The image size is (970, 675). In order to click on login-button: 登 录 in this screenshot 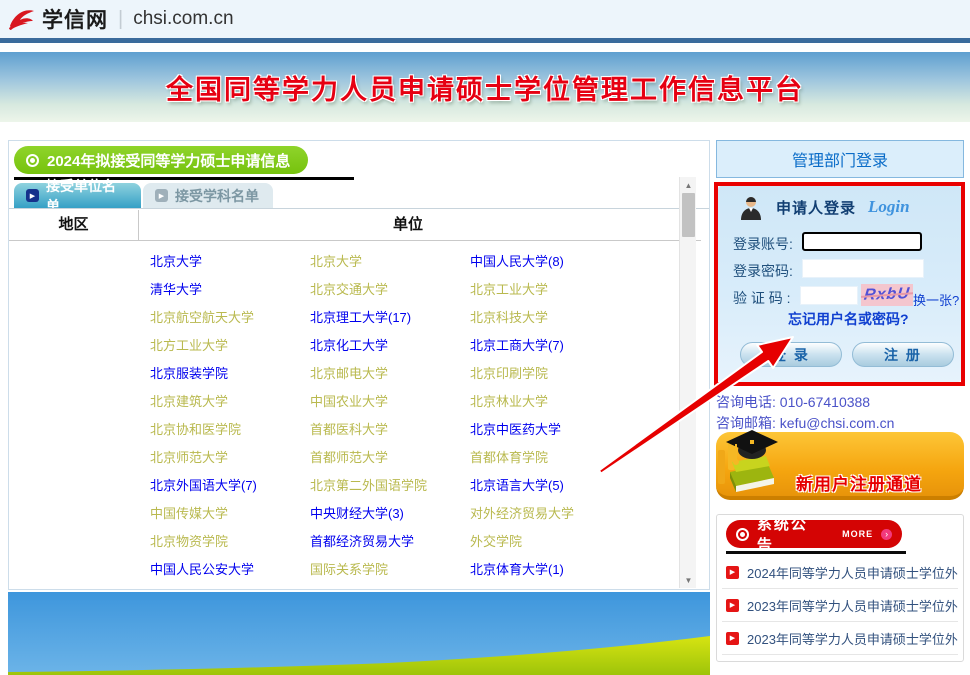, I will do `click(791, 354)`.